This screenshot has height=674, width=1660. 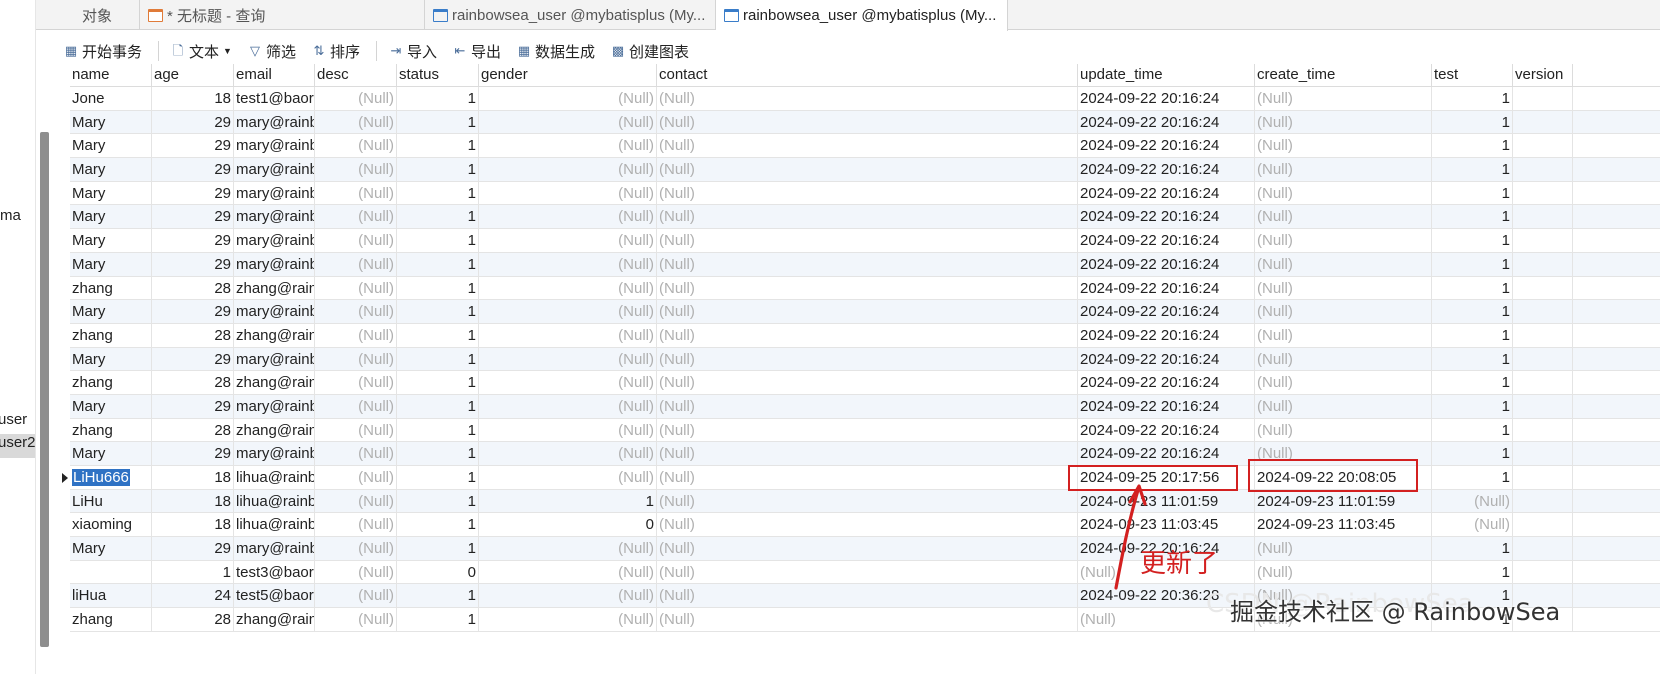 I want to click on table-cell: 24, so click(x=193, y=596).